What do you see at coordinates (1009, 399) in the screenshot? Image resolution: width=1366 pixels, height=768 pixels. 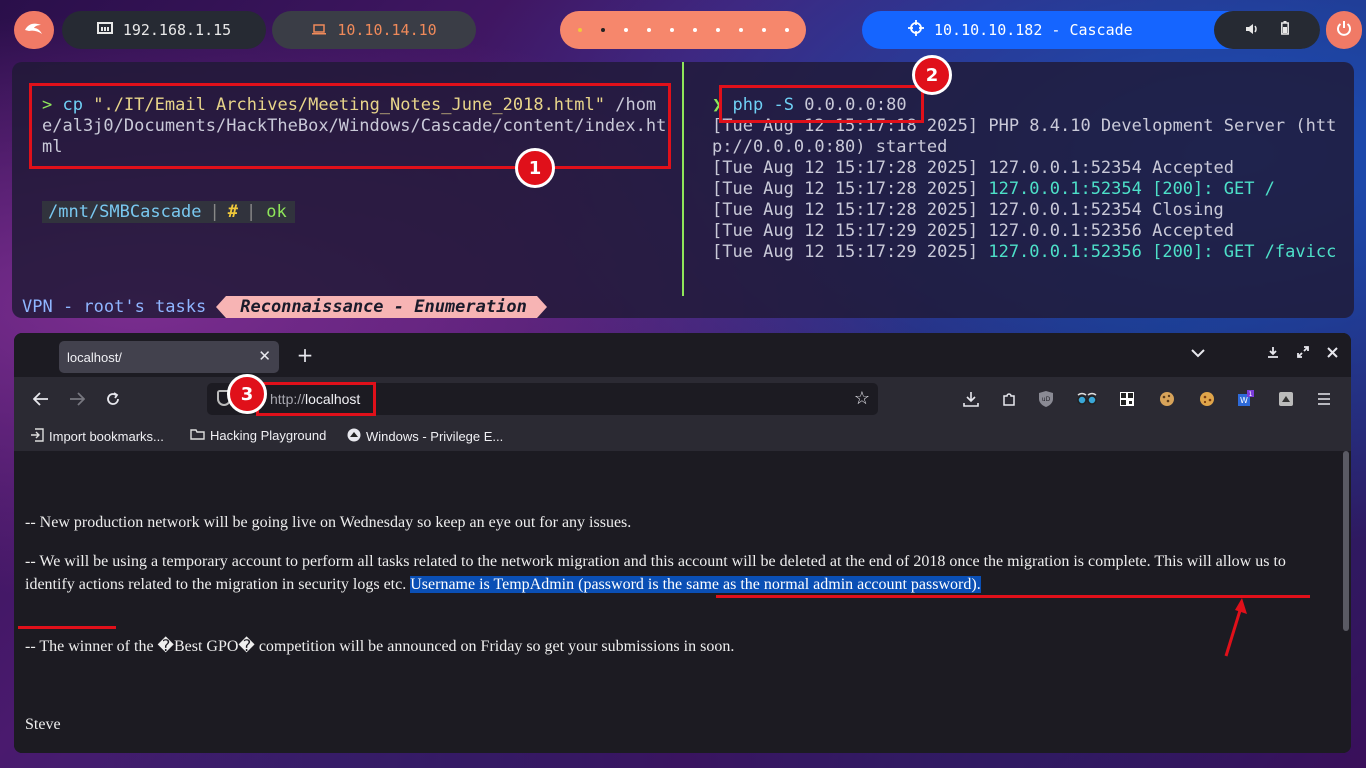 I see `extensions-puzzle-icon` at bounding box center [1009, 399].